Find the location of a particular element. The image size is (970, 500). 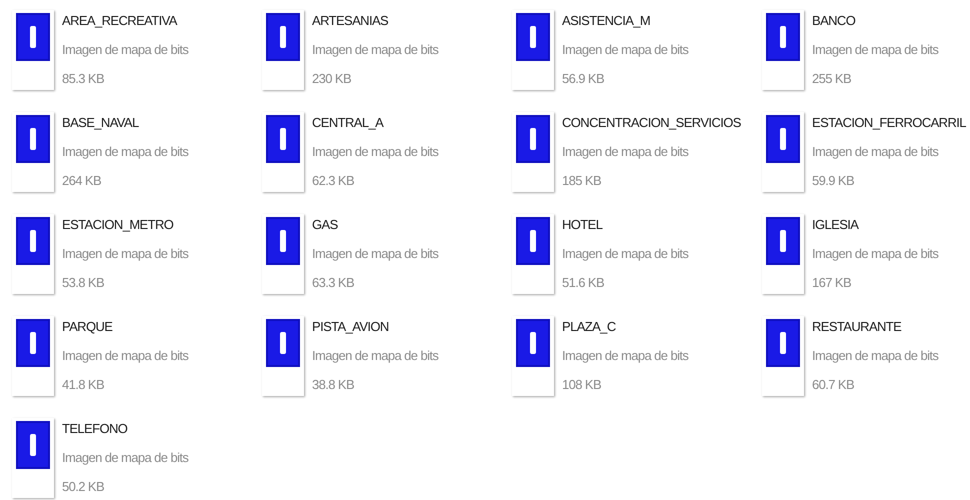

file-size: 41.8 KB is located at coordinates (84, 385).